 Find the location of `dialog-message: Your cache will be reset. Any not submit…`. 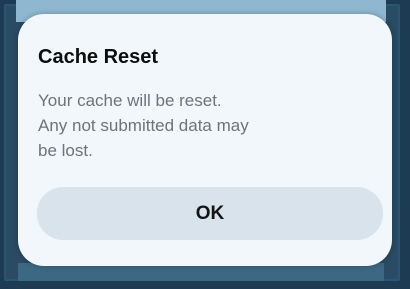

dialog-message: Your cache will be reset. Any not submit… is located at coordinates (143, 125).